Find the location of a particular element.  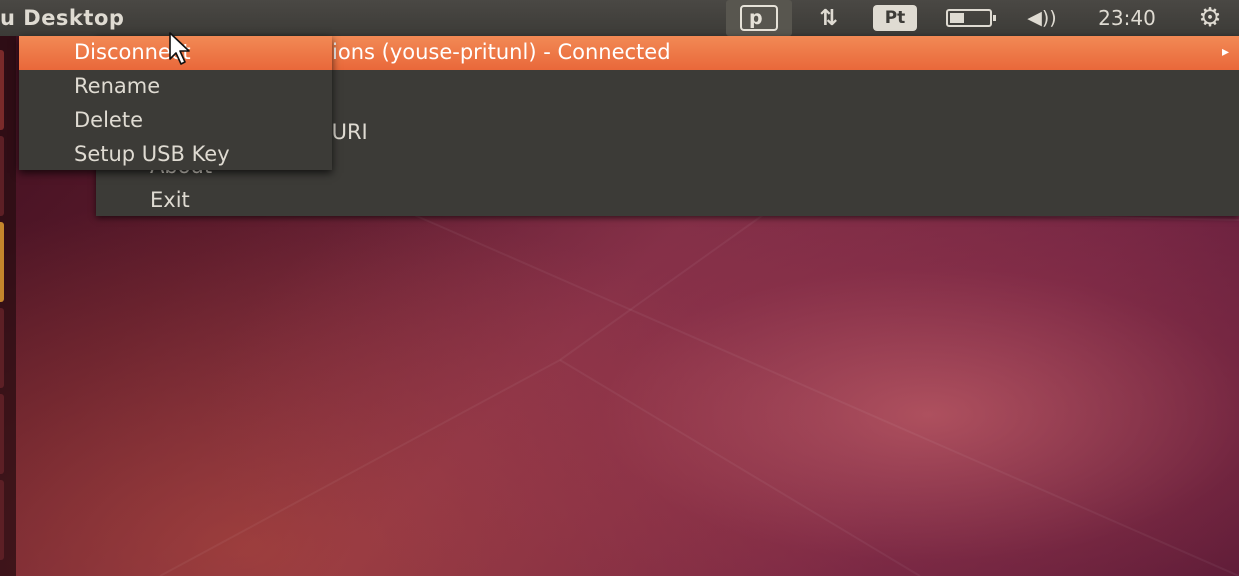

system-menu-indicator: ⚙ is located at coordinates (1210, 18).